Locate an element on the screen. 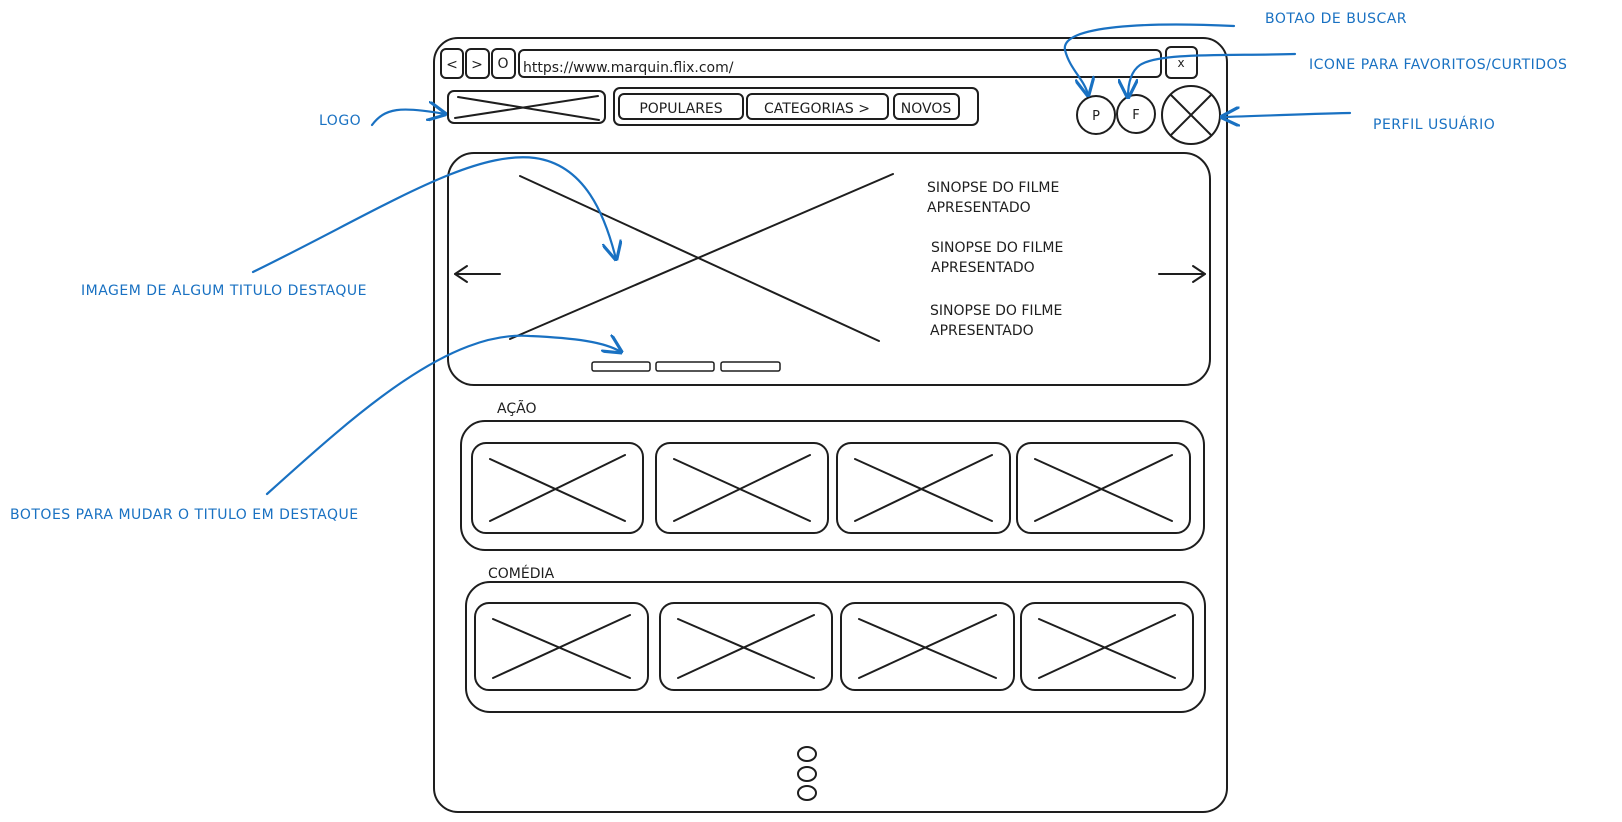 This screenshot has height=822, width=1622. forward-button: > is located at coordinates (477, 63).